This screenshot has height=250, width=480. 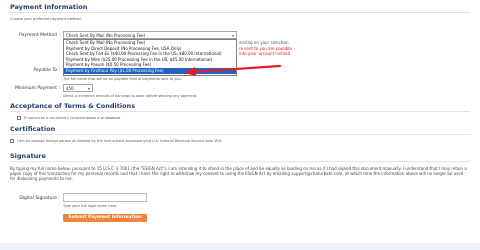 I want to click on red-arrow-annotation, so click(x=233, y=70).